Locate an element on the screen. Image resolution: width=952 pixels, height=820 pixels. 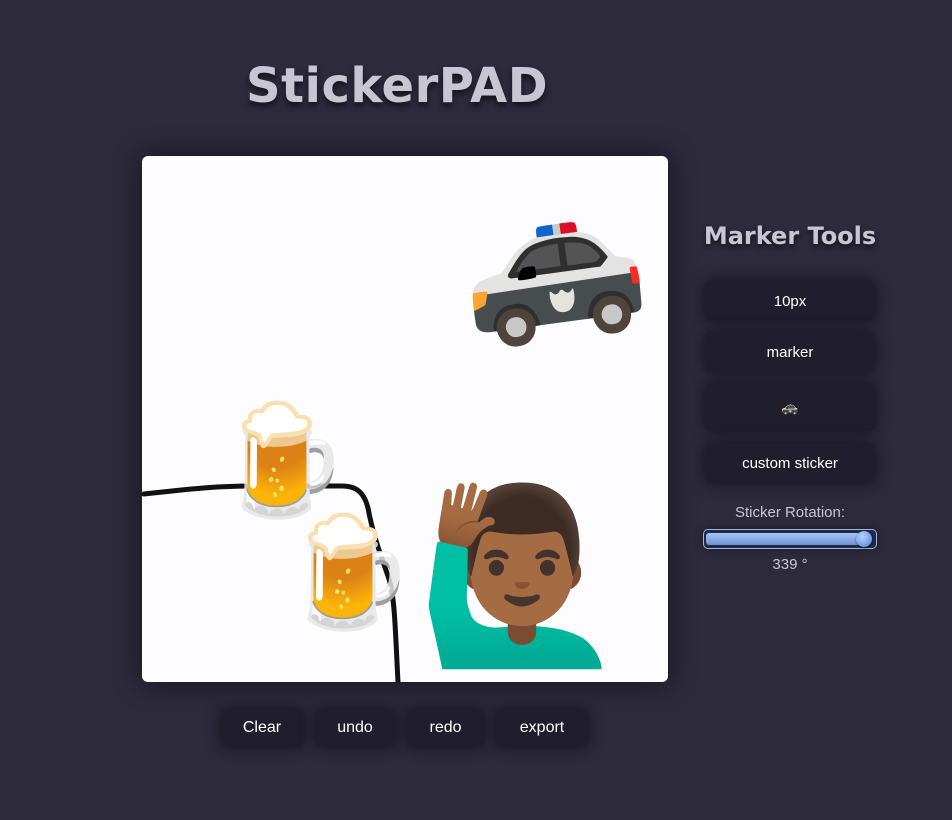
marker-tools-heading: Marker Tools is located at coordinates (790, 236).